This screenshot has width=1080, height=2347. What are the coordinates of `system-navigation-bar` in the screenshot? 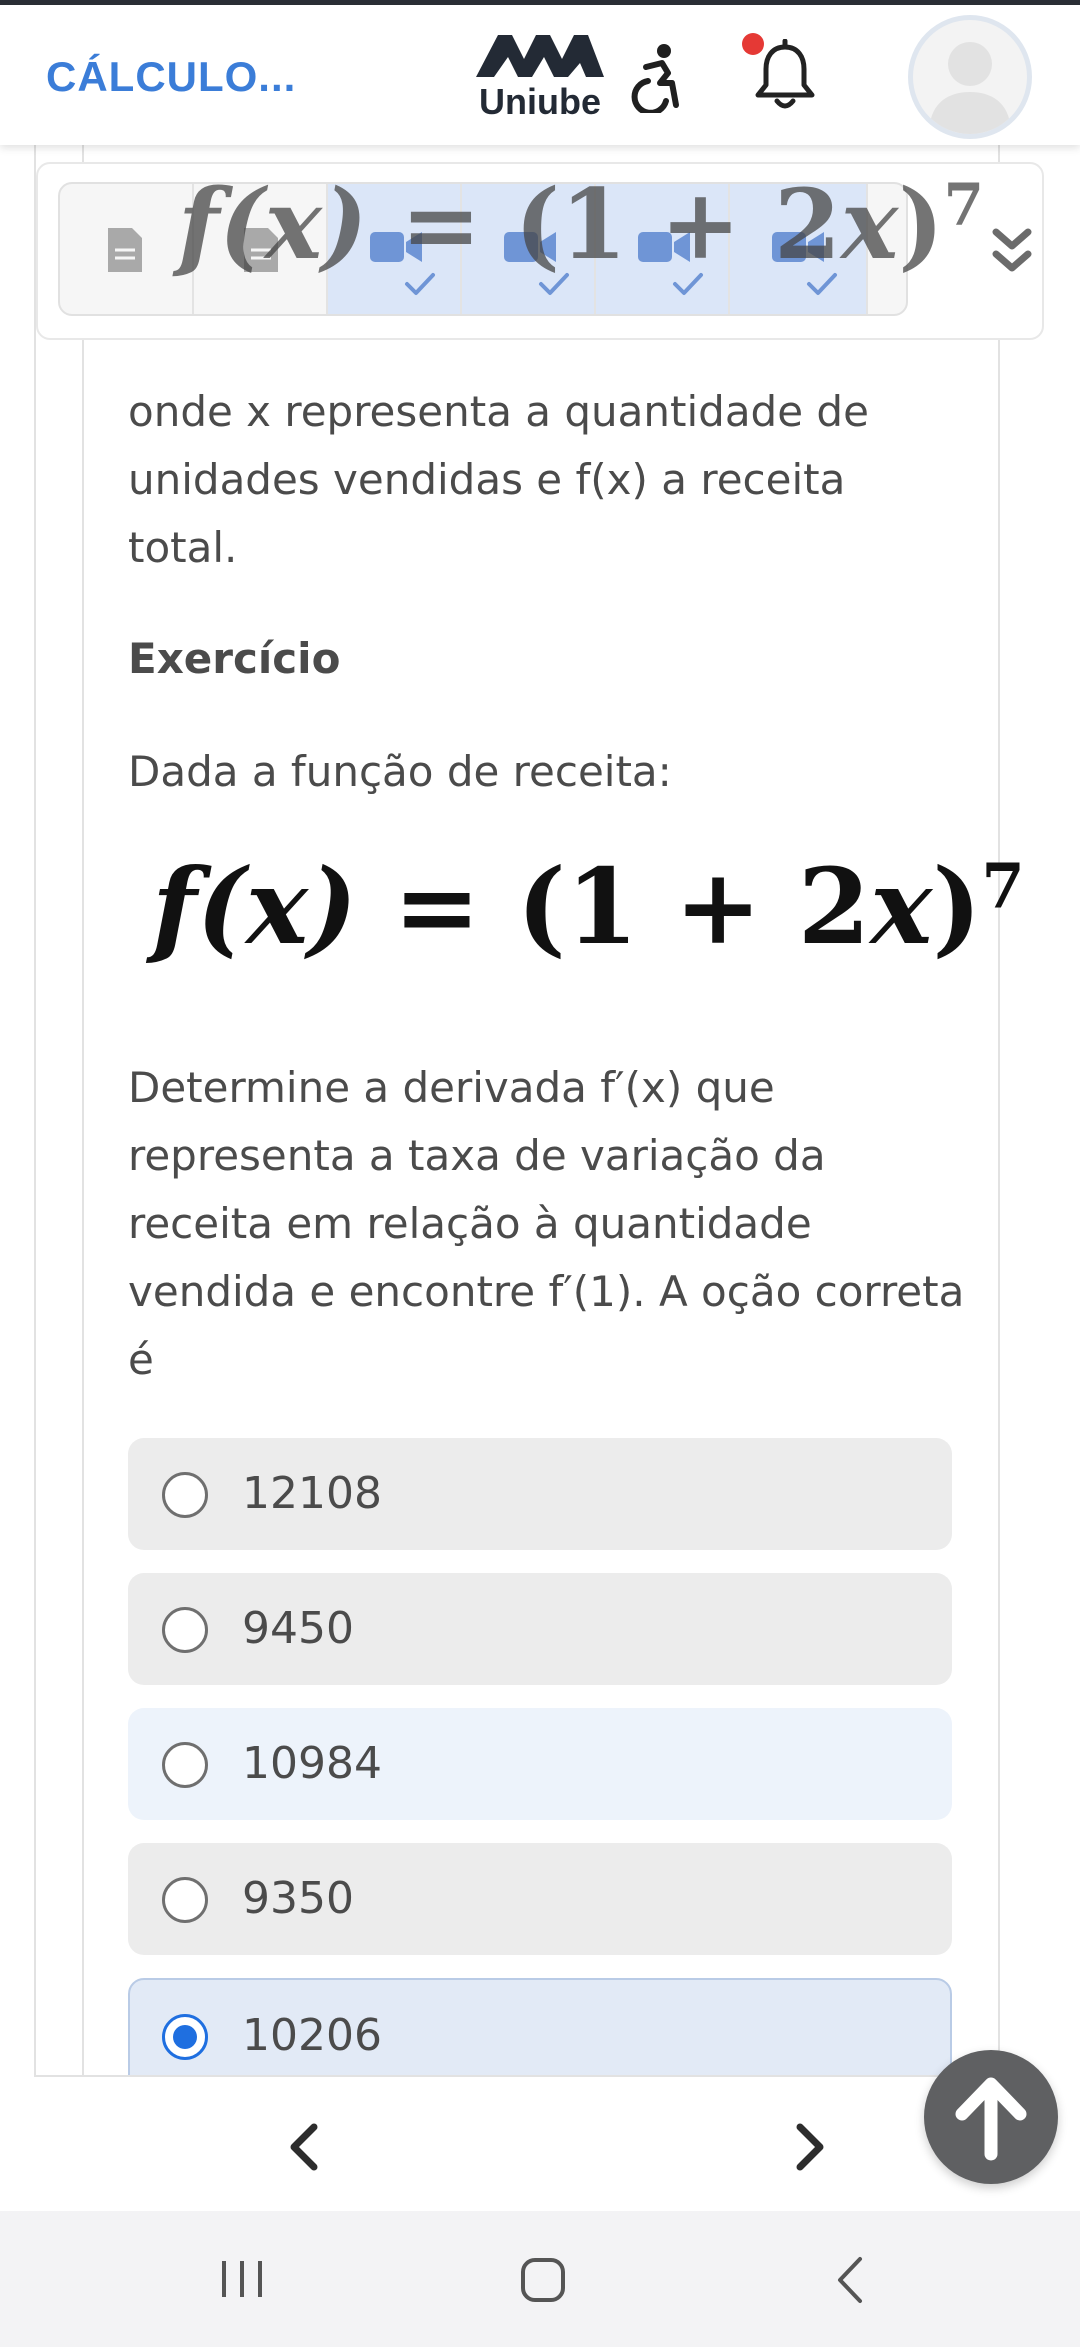 It's located at (540, 2279).